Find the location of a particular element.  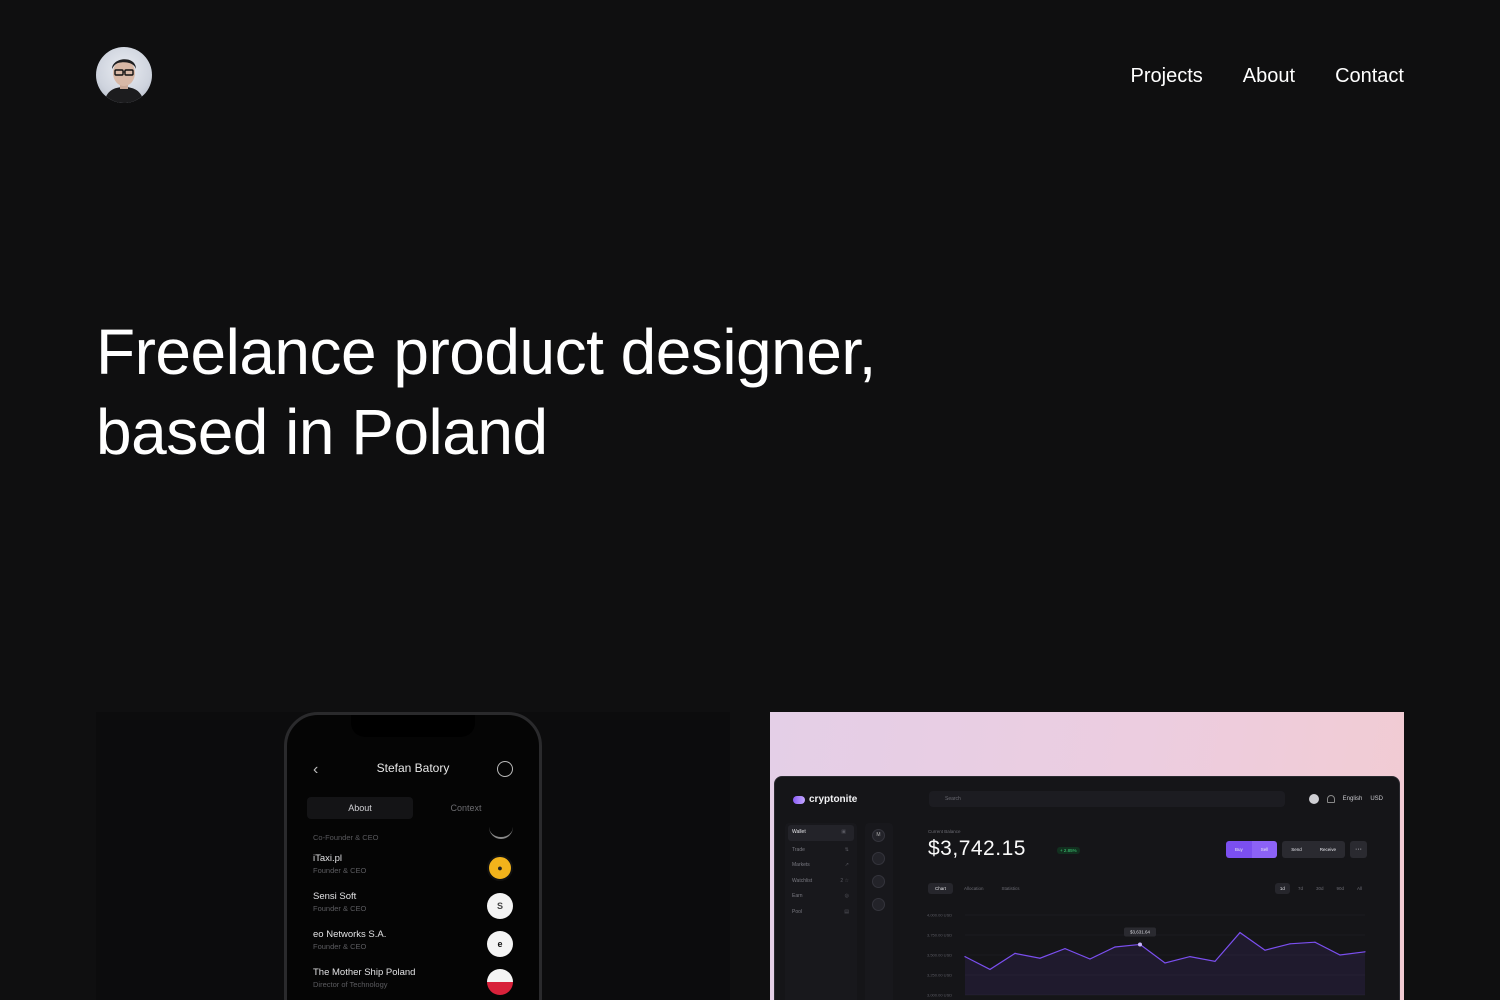

phone-top-role: Co-Founder & CEO is located at coordinates (346, 837).